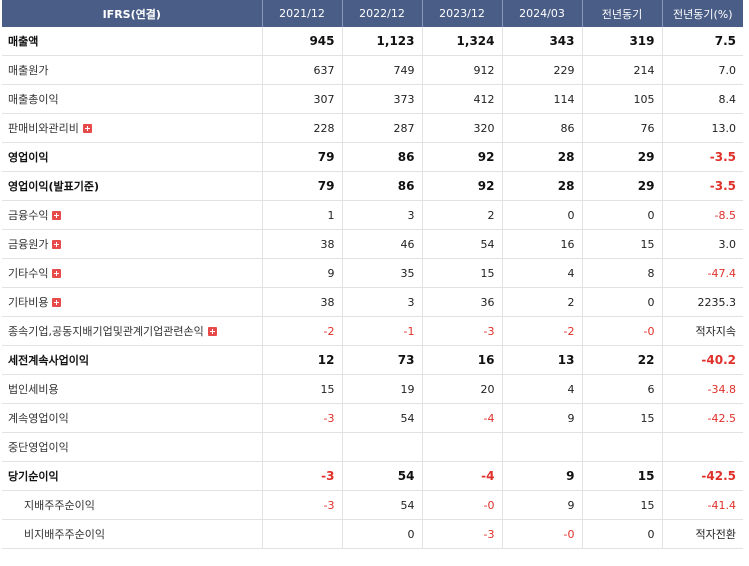  What do you see at coordinates (372, 389) in the screenshot?
I see `table-row: 법인세비용 15 19 20 4 6 -34.8` at bounding box center [372, 389].